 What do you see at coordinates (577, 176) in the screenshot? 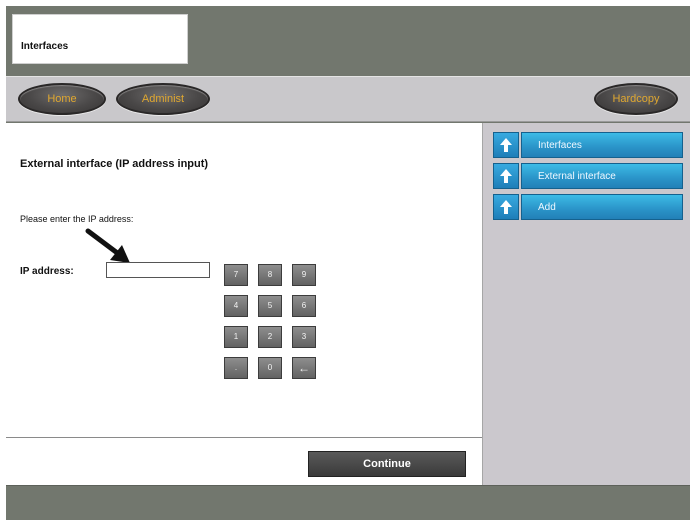
I see `sidebar-item-label: External interface` at bounding box center [577, 176].